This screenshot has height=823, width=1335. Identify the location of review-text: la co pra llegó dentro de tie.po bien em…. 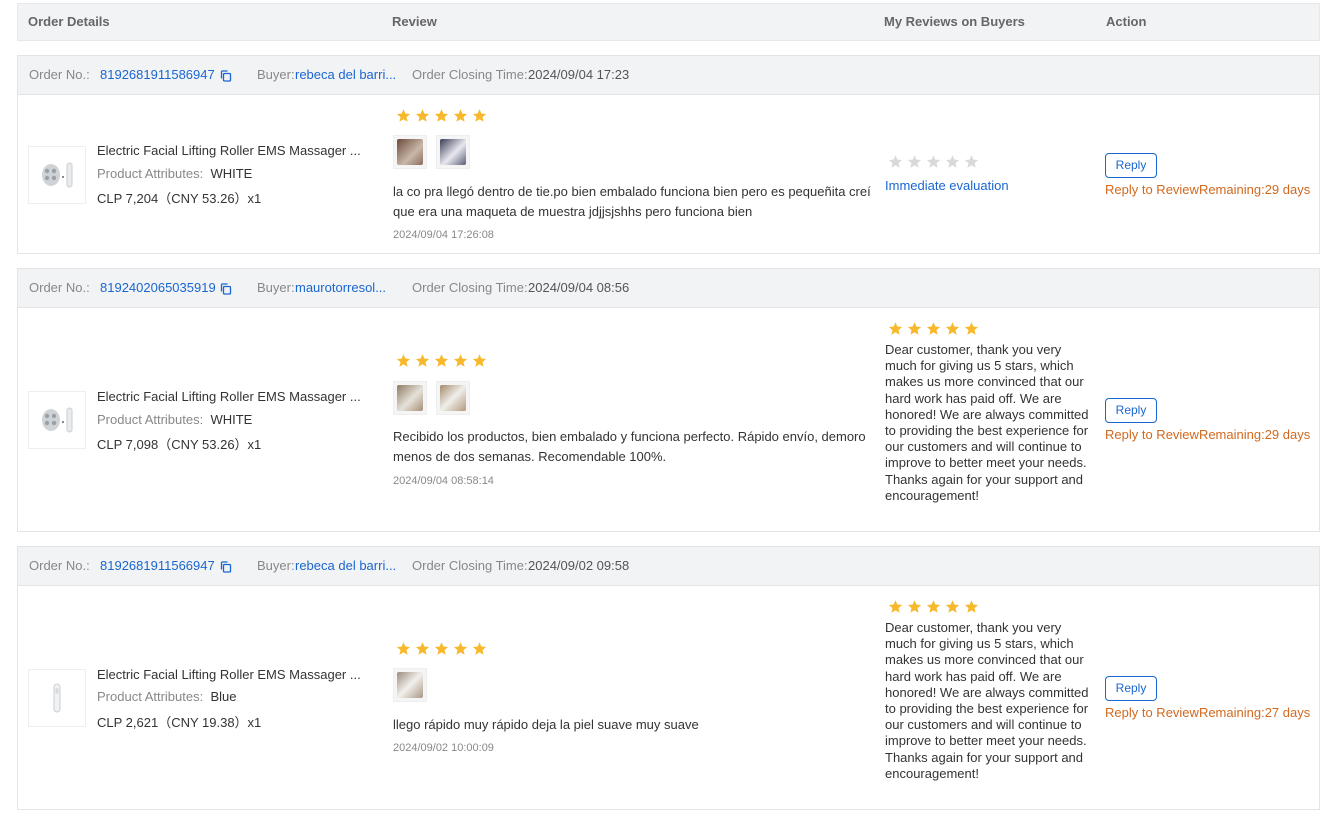
(632, 201).